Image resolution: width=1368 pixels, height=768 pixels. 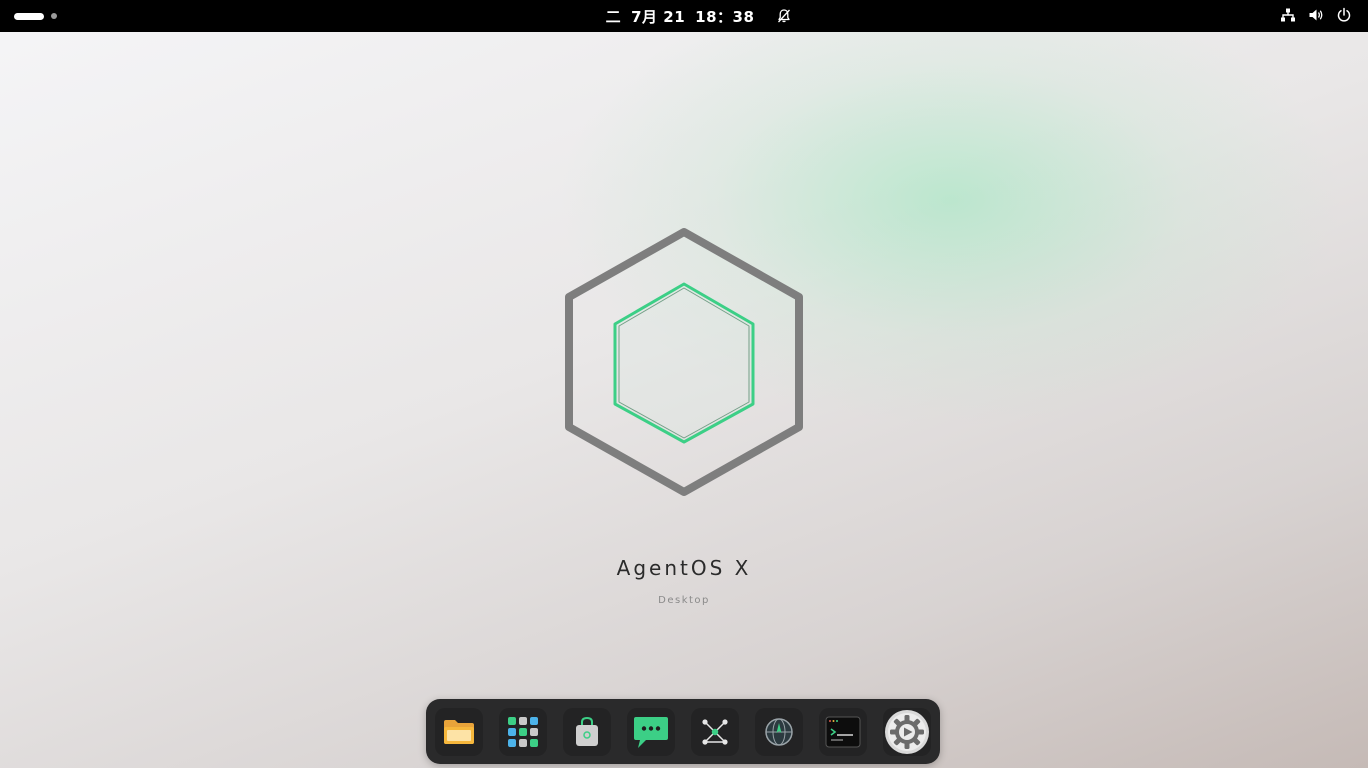 I want to click on system-tray, so click(x=1316, y=15).